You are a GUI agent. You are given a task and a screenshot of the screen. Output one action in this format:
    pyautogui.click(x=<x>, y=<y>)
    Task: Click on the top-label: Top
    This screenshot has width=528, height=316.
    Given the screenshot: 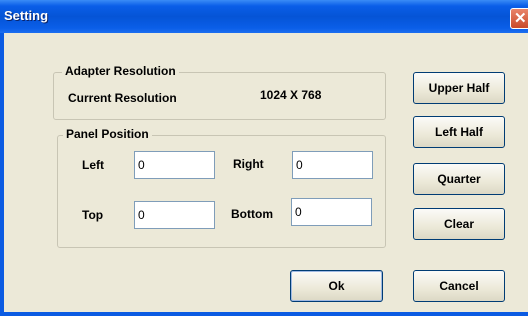 What is the action you would take?
    pyautogui.click(x=93, y=215)
    